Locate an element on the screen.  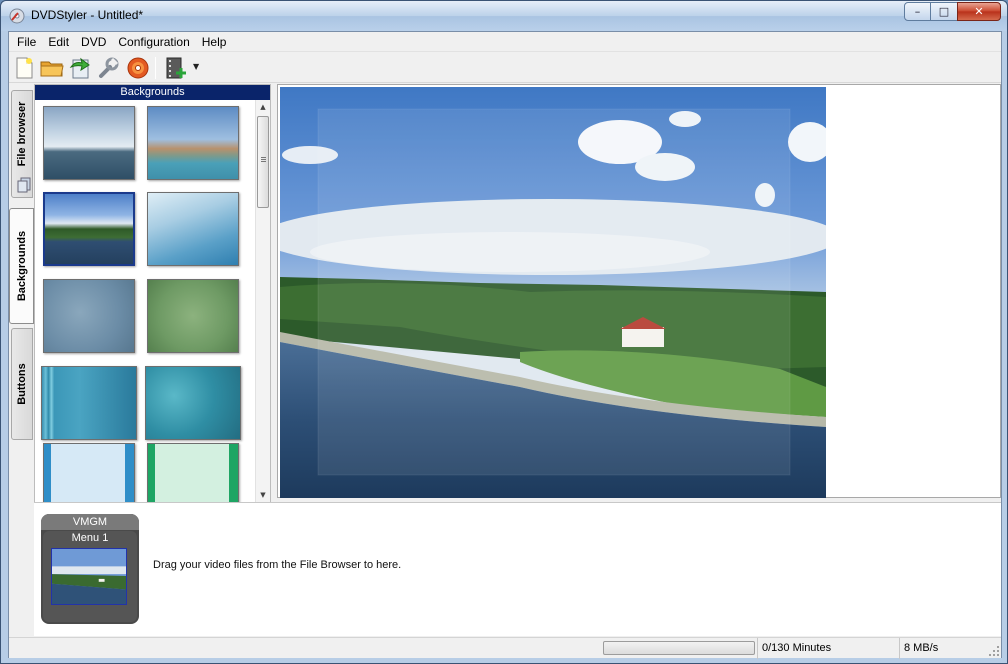
vmgm-label: VMGM is located at coordinates (90, 522).